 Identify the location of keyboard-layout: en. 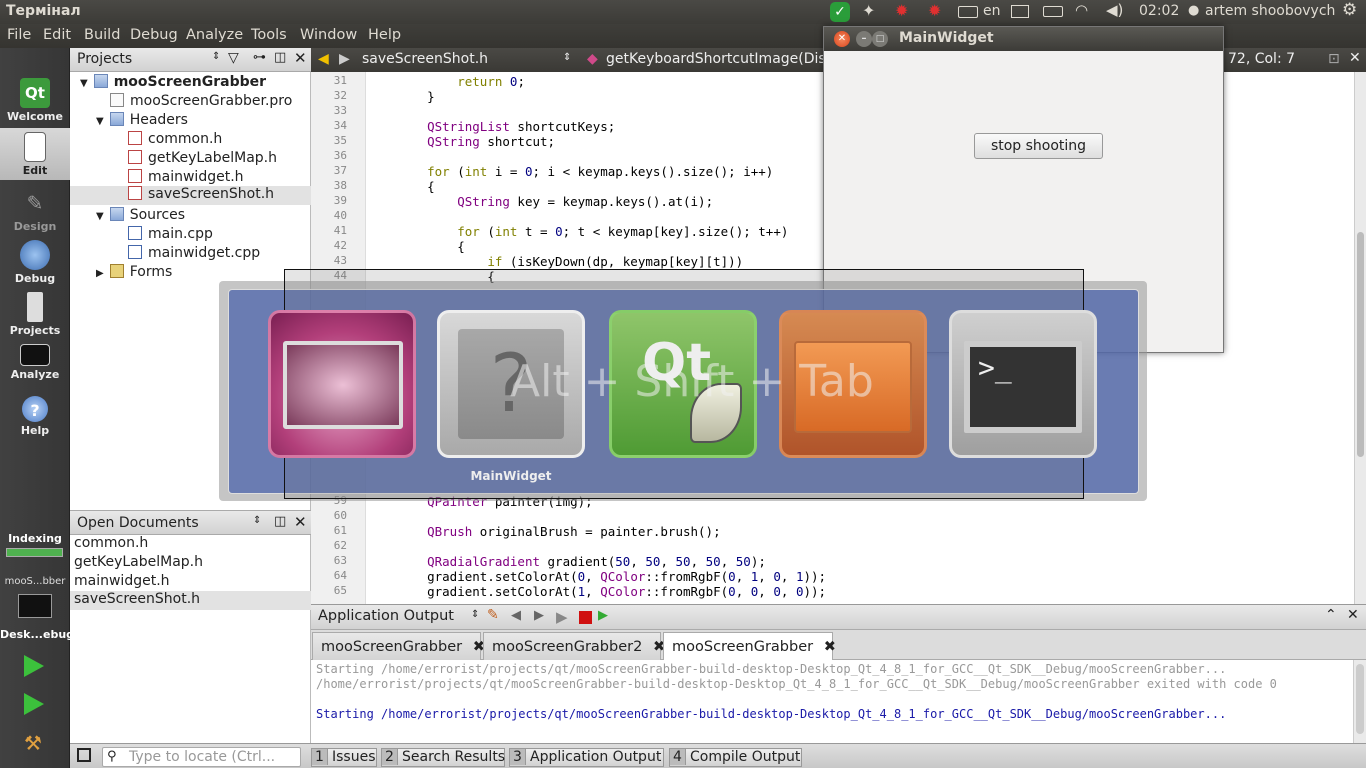
(992, 11).